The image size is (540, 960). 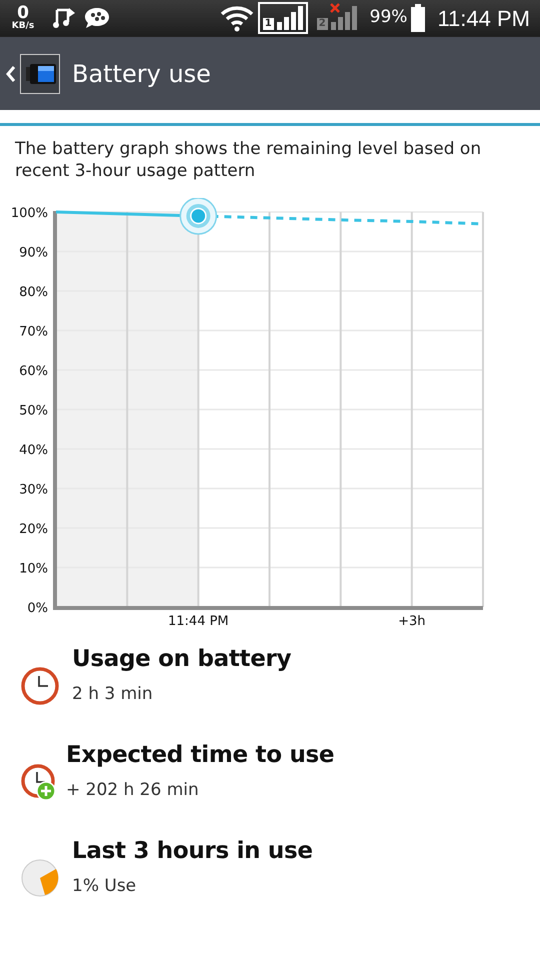 I want to click on battery-icon, so click(x=418, y=18).